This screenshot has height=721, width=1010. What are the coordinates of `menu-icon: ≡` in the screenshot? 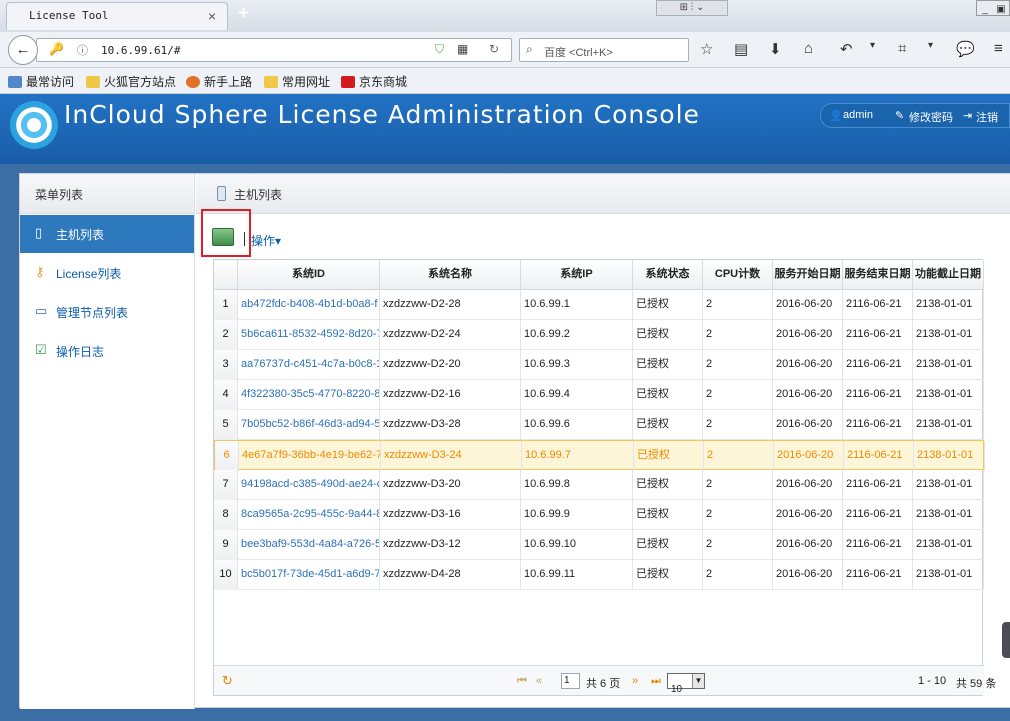 It's located at (998, 48).